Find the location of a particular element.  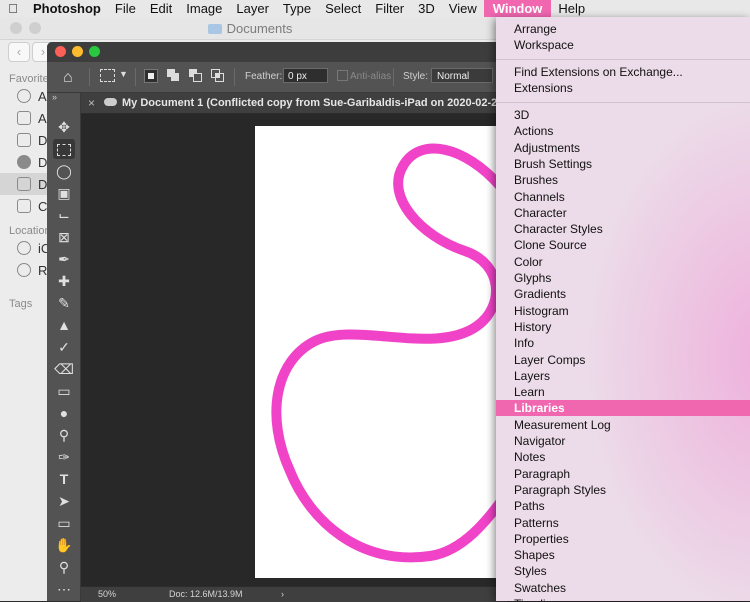

menu-window: Window is located at coordinates (517, 8).